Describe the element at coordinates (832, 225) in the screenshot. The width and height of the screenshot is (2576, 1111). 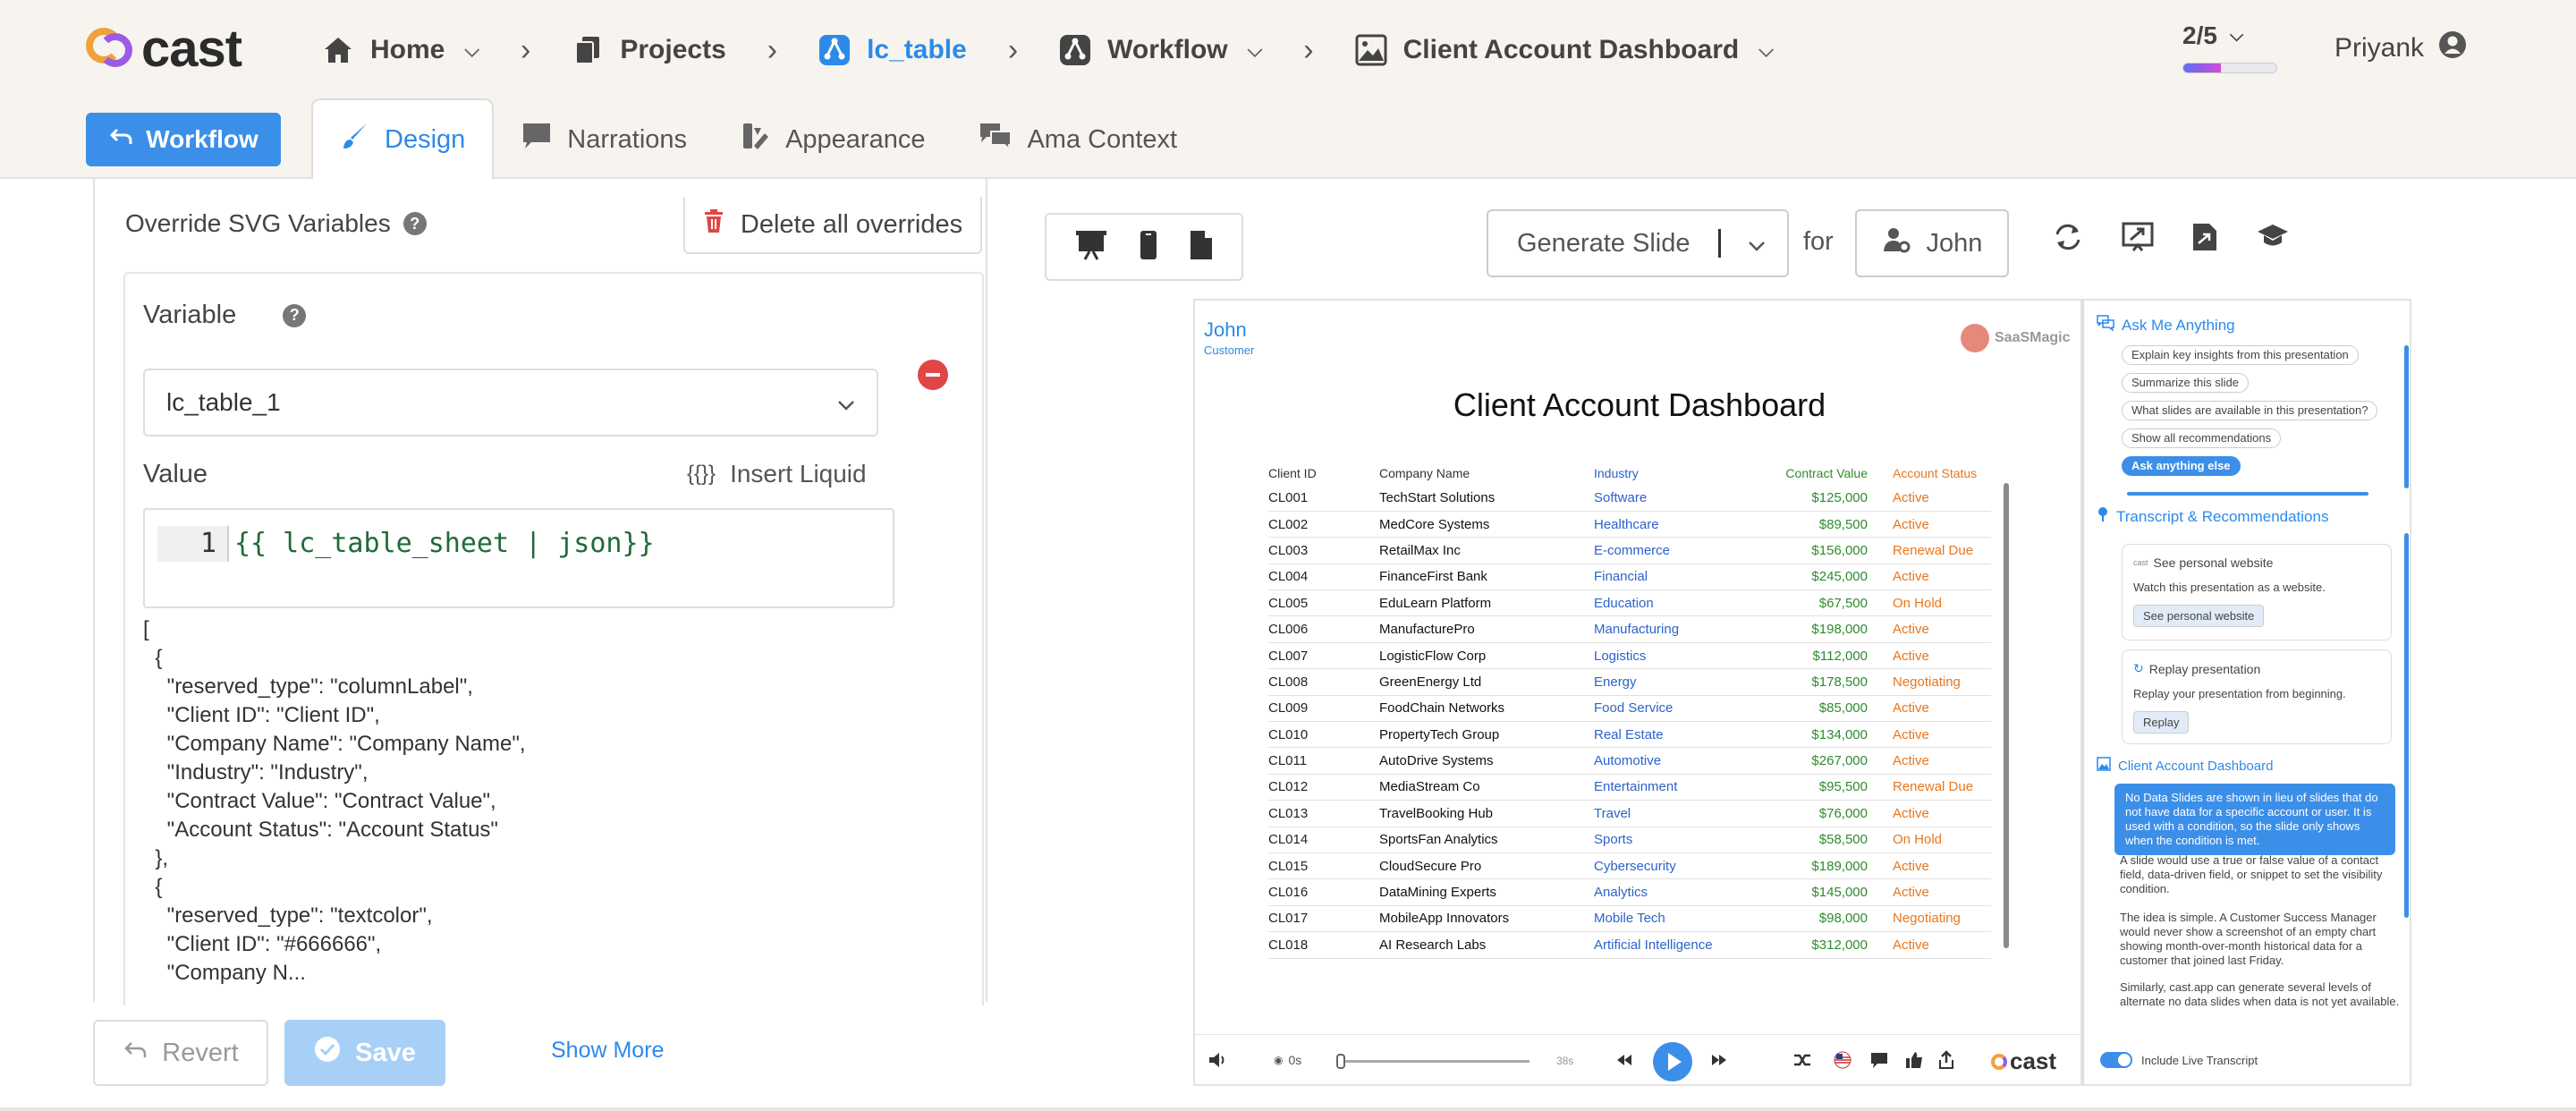
I see `delete-all-overrides-button: Delete all overrides` at that location.